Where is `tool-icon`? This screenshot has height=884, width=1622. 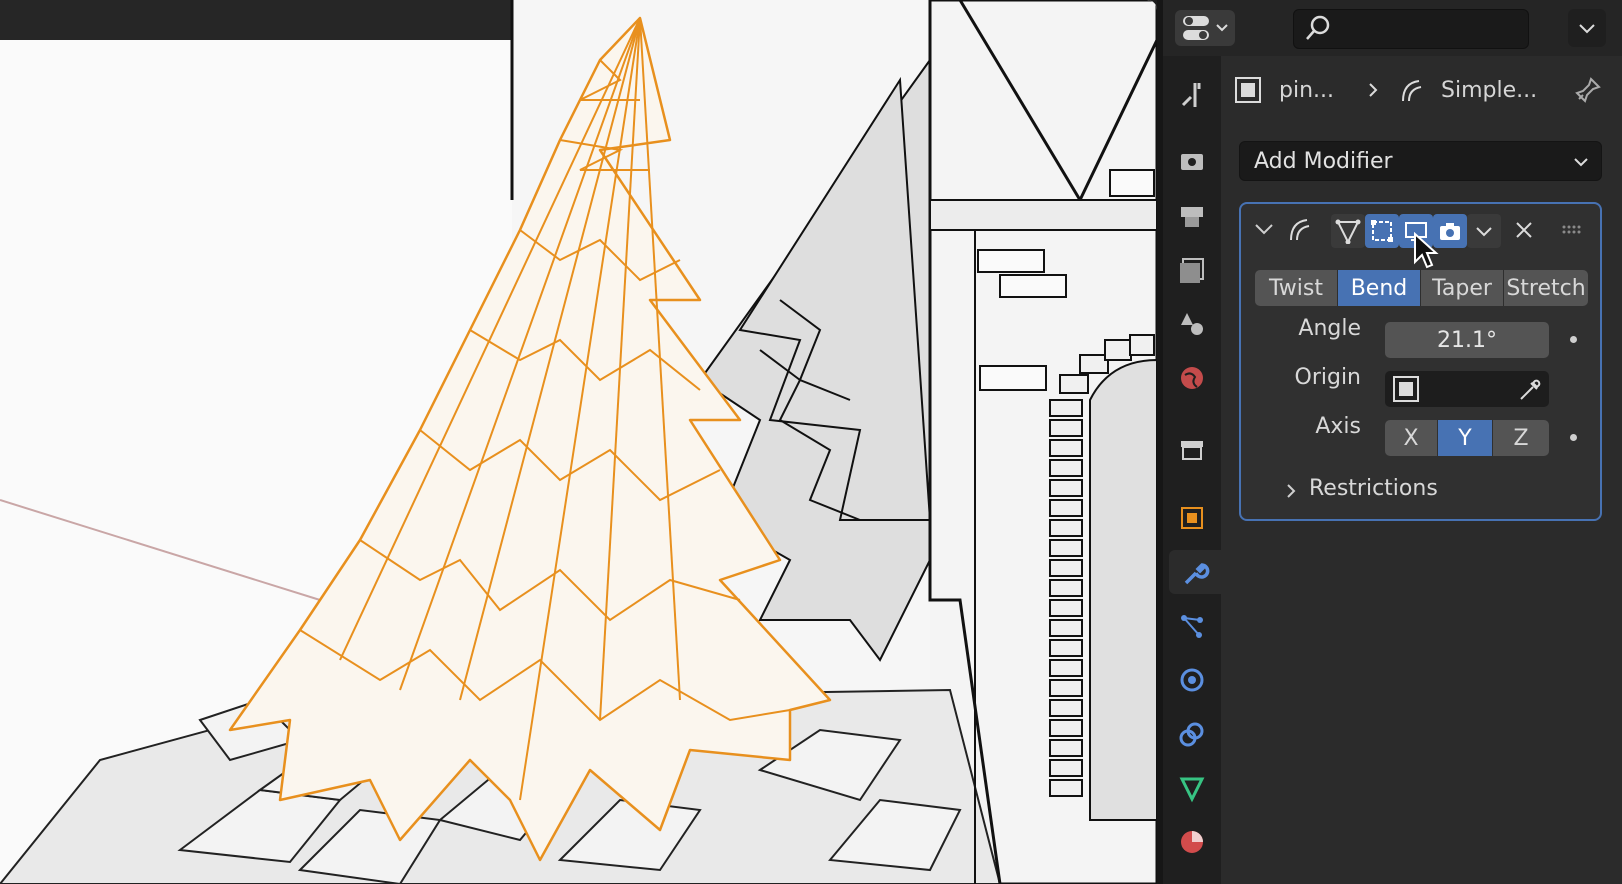
tool-icon is located at coordinates (1191, 95).